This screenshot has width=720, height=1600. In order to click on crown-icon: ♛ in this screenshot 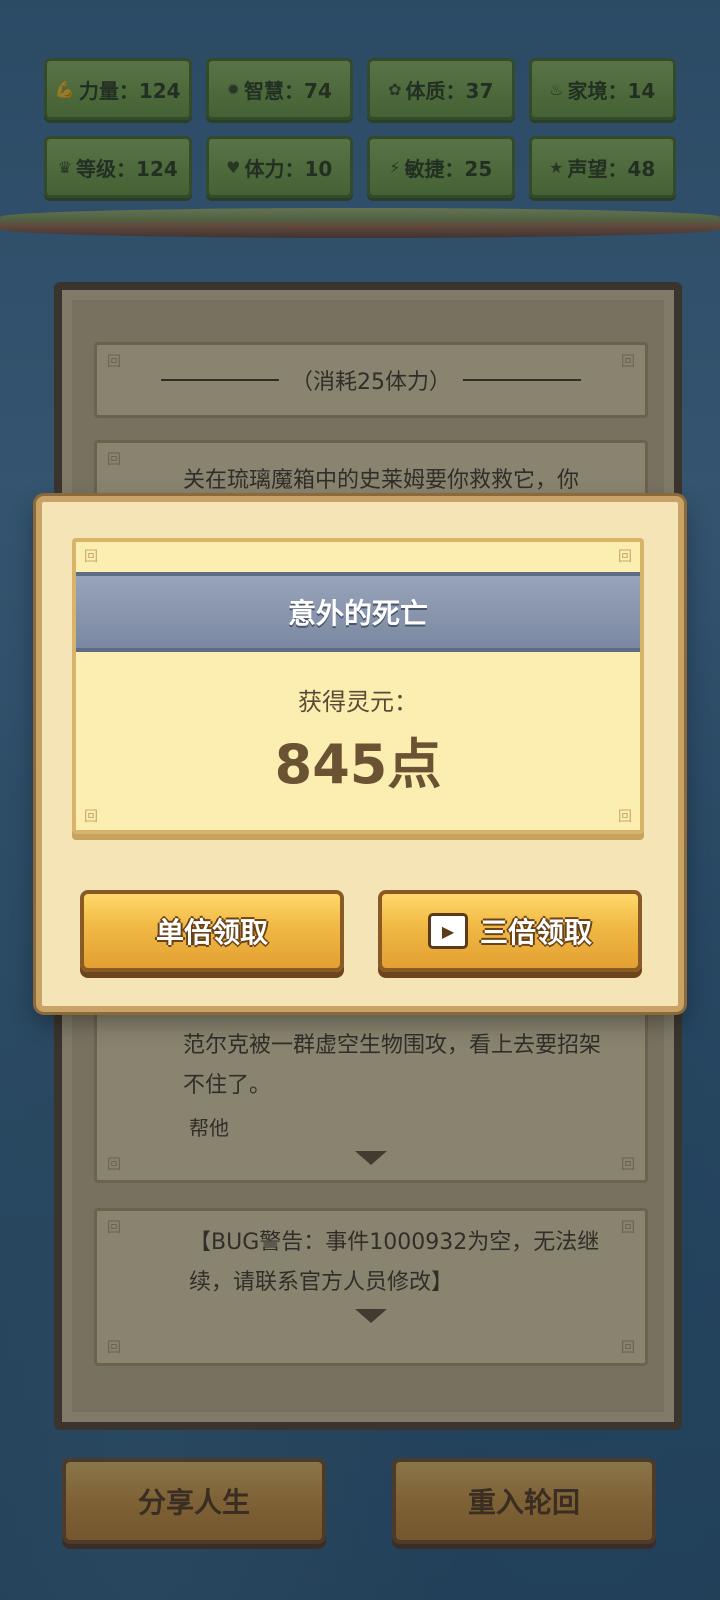, I will do `click(65, 167)`.